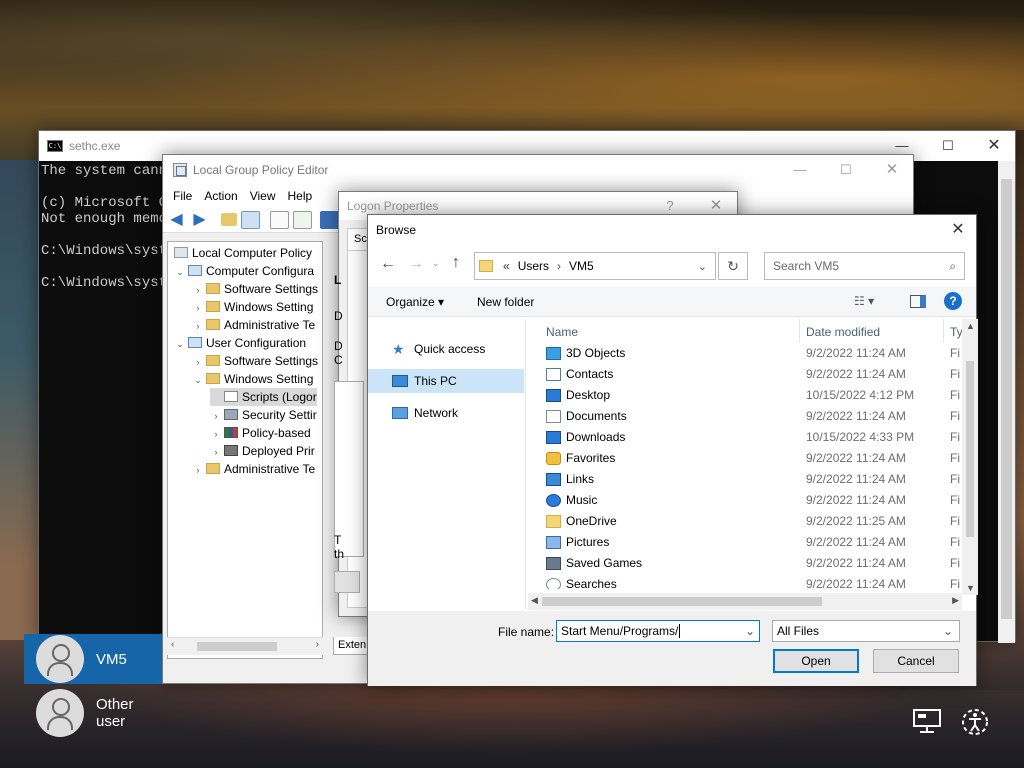 The height and width of the screenshot is (768, 1024). Describe the element at coordinates (800, 170) in the screenshot. I see `minimize-icon: —` at that location.